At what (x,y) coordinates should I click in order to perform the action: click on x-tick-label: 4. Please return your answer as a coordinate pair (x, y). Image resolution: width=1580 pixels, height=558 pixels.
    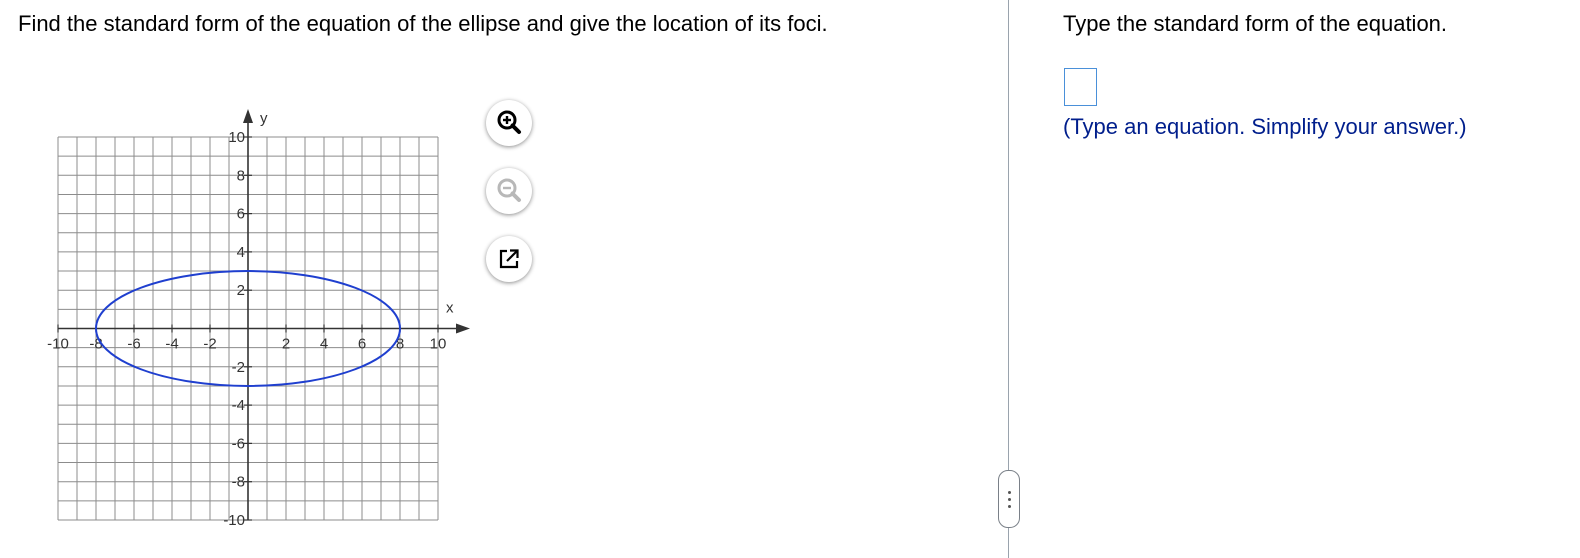
    Looking at the image, I should click on (324, 344).